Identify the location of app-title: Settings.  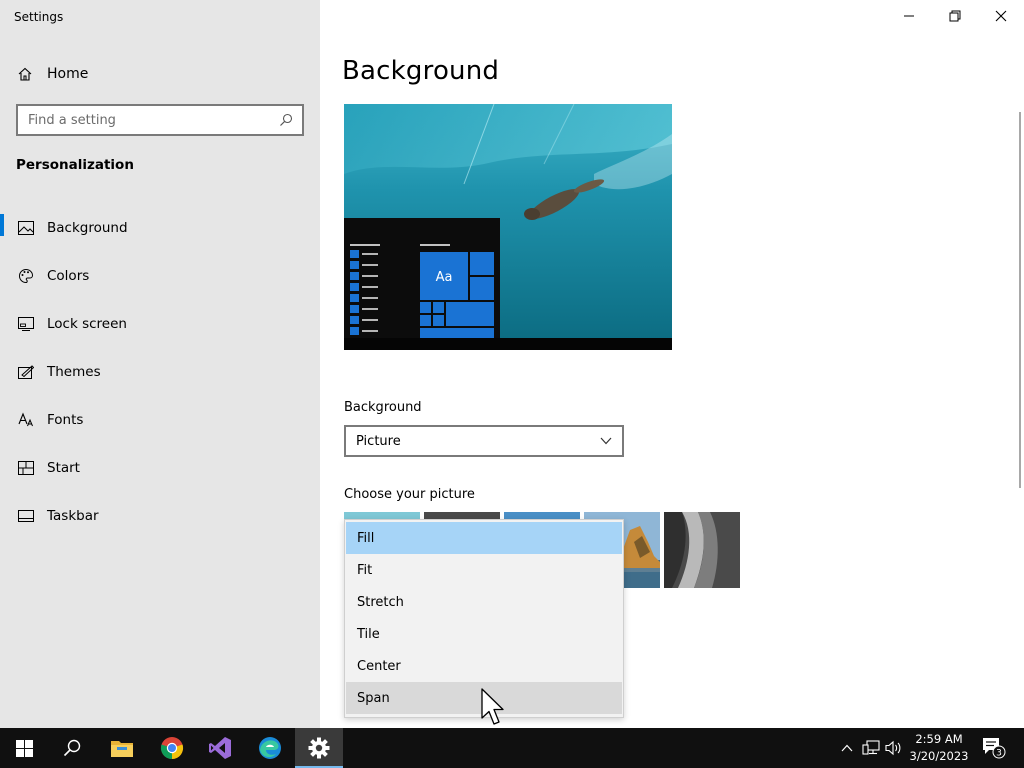
(39, 17).